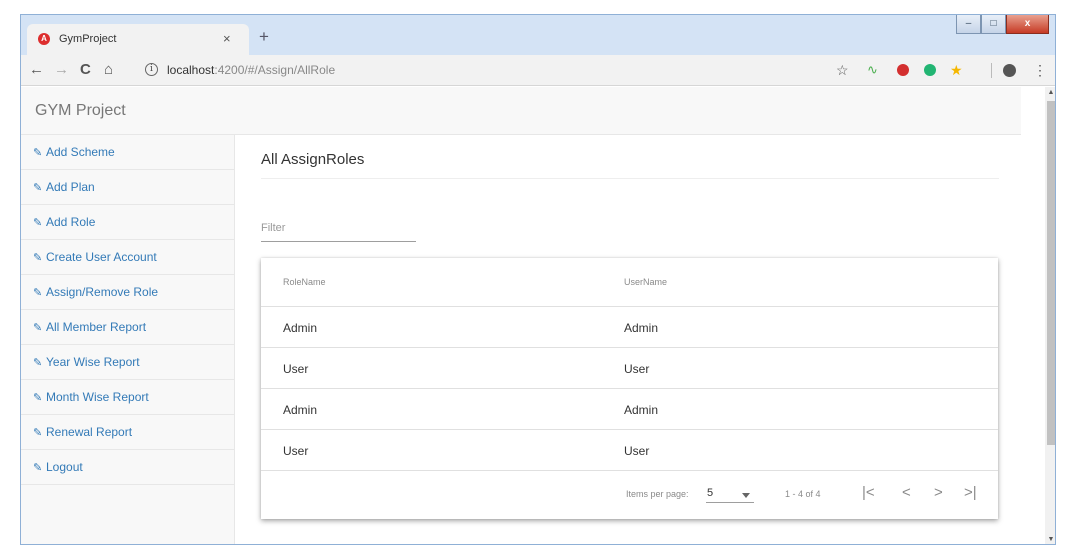  Describe the element at coordinates (80, 152) in the screenshot. I see `sidebar-item-label: Add Scheme` at that location.